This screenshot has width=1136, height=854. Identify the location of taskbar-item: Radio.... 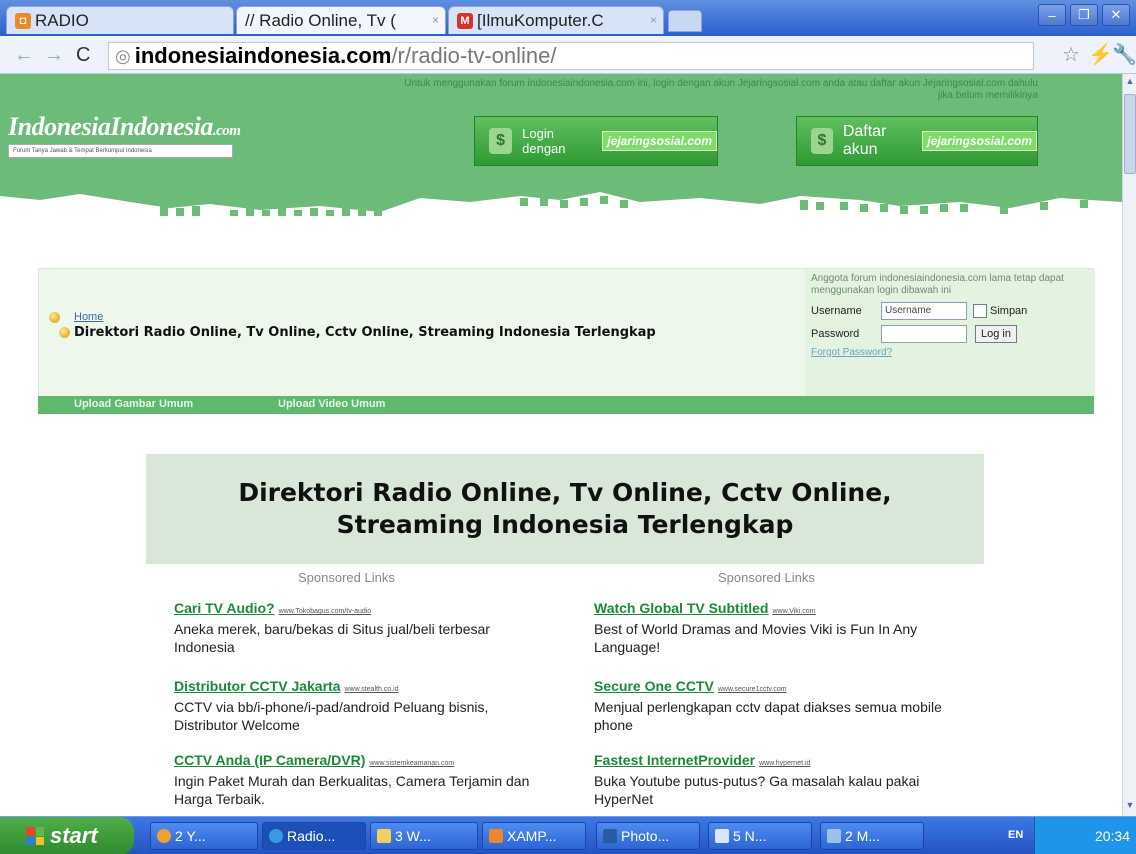
(314, 836).